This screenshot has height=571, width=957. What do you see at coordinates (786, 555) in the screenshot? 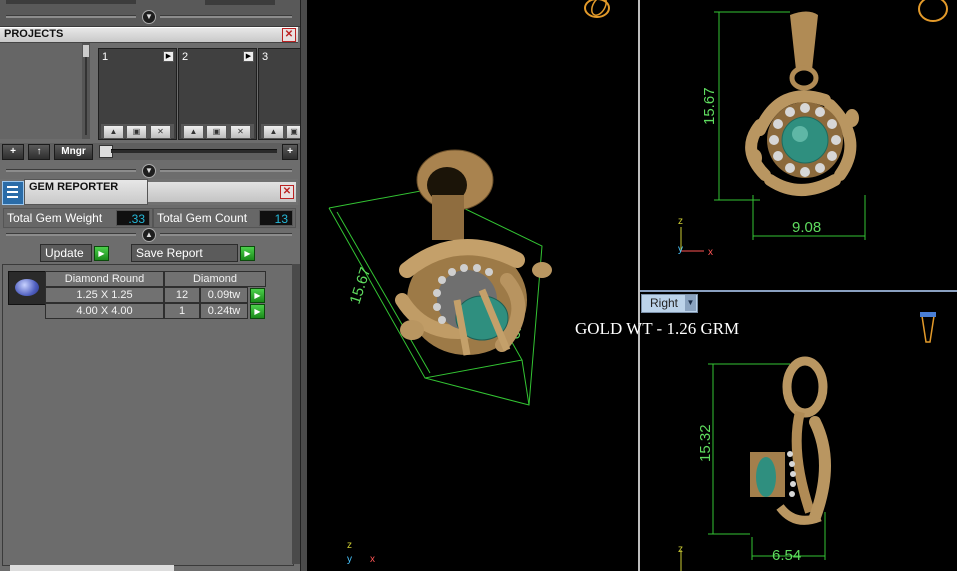
I see `right-width-dim: 6.54` at bounding box center [786, 555].